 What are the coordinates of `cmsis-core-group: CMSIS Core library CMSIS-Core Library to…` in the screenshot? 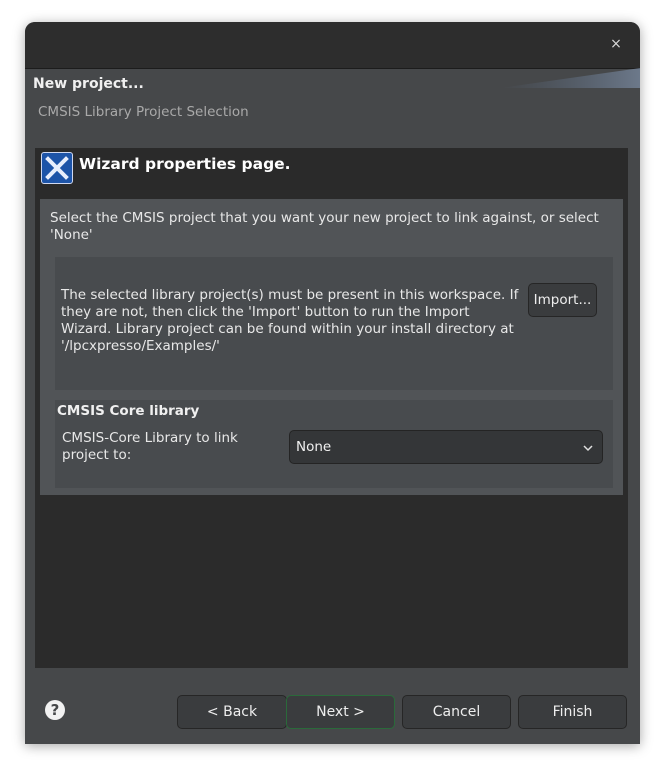 It's located at (334, 444).